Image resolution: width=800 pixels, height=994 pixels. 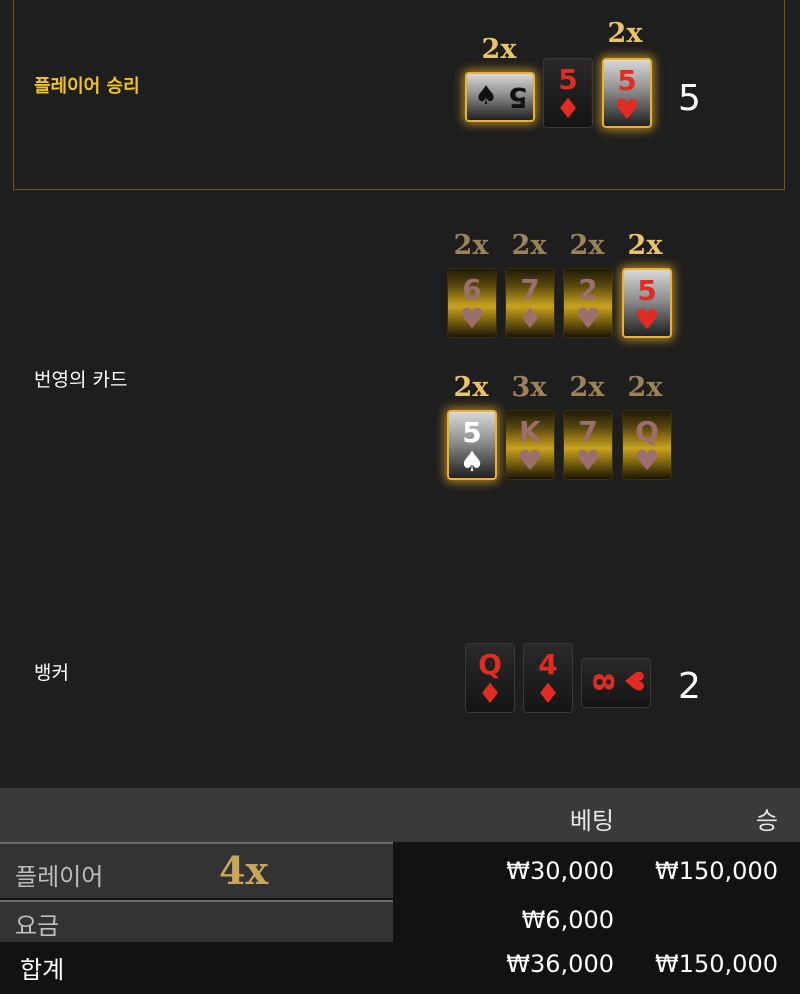 What do you see at coordinates (689, 686) in the screenshot?
I see `banker-total: 2` at bounding box center [689, 686].